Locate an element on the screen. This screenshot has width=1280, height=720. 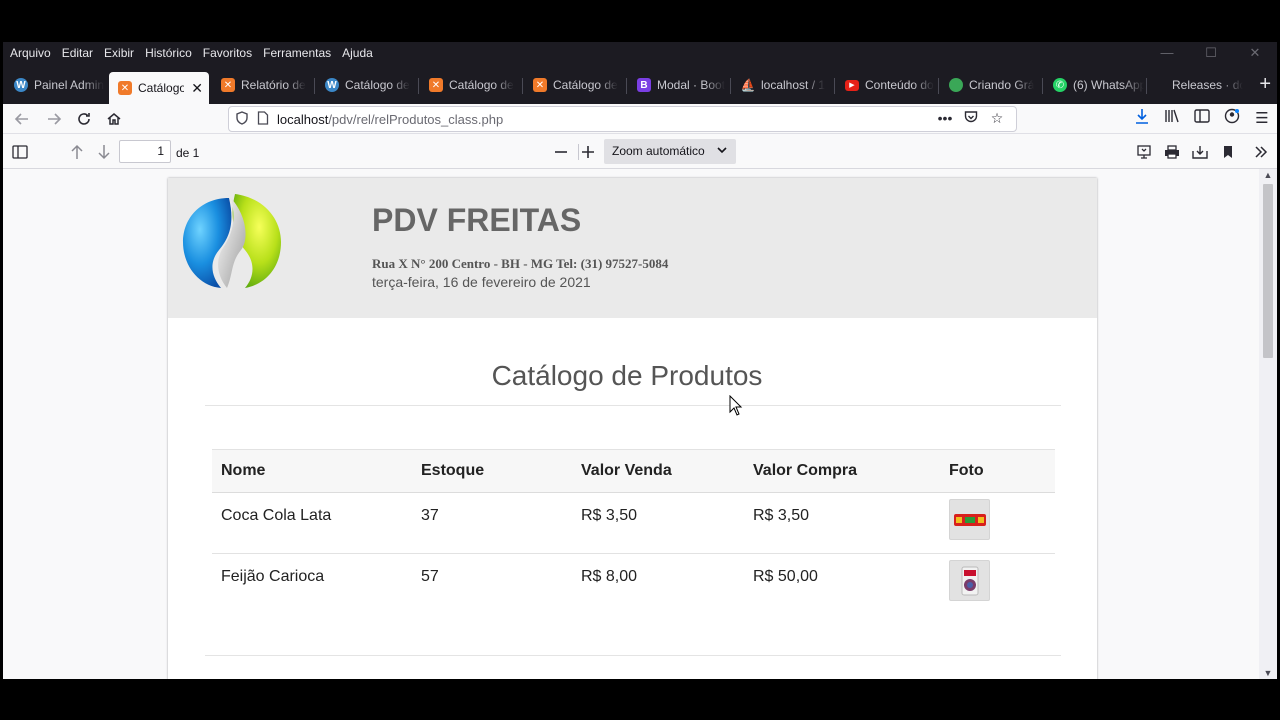
zoom-in-button is located at coordinates (588, 152).